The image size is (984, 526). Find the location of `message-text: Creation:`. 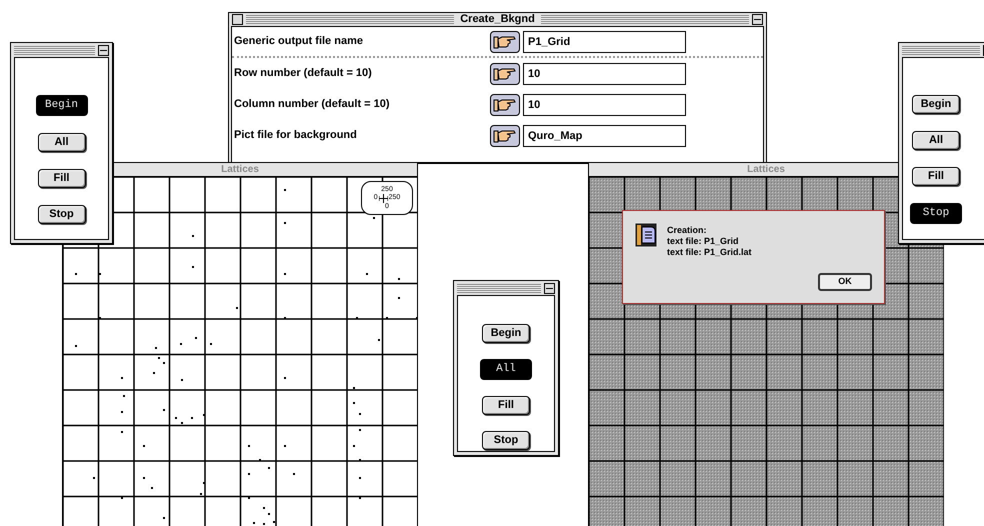

message-text: Creation: is located at coordinates (687, 230).